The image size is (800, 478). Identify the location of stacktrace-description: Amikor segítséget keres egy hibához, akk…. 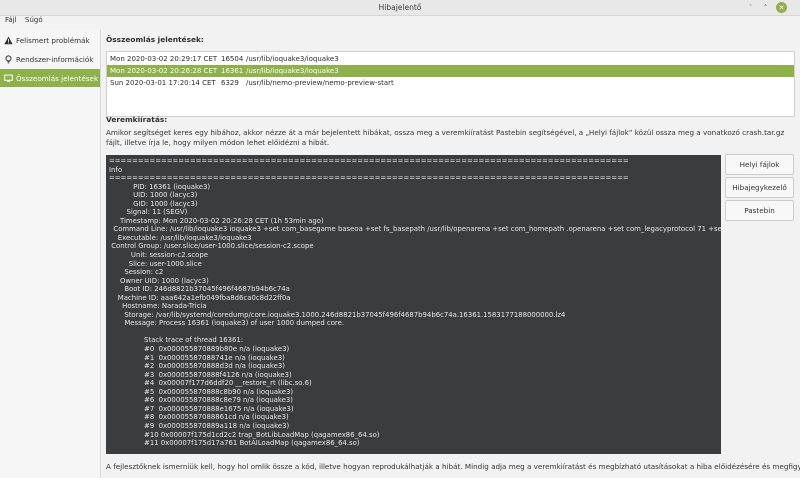
(445, 137).